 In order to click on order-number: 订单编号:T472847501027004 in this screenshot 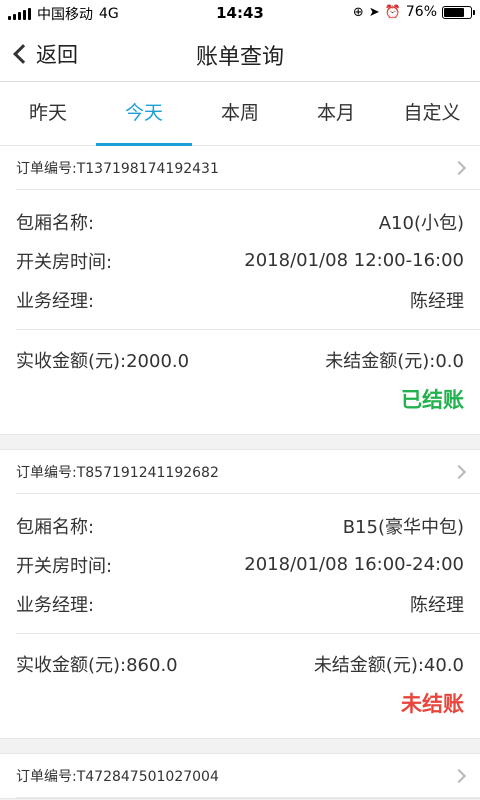, I will do `click(117, 776)`.